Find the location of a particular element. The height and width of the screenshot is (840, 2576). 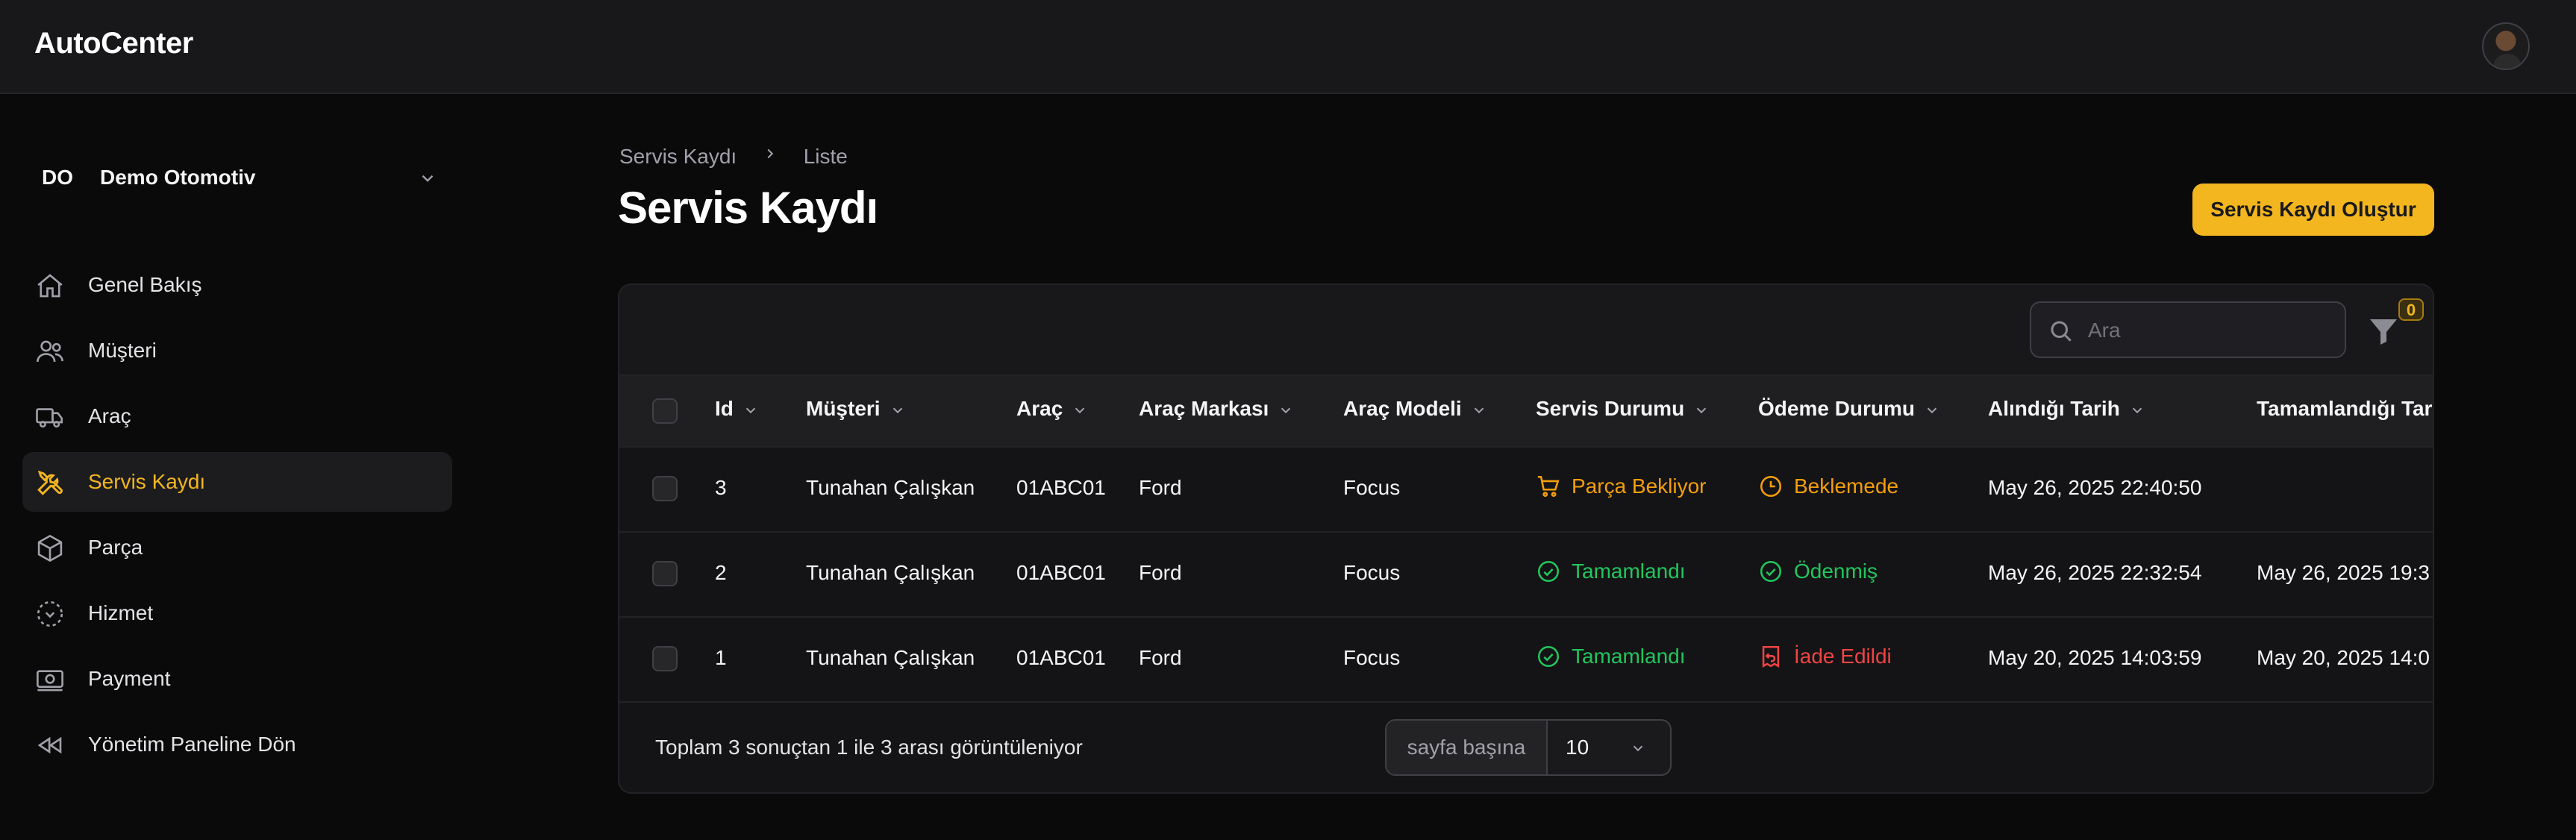

sidebar-item-yonetim-paneline-don: Yönetim Paneline Dön is located at coordinates (237, 744).